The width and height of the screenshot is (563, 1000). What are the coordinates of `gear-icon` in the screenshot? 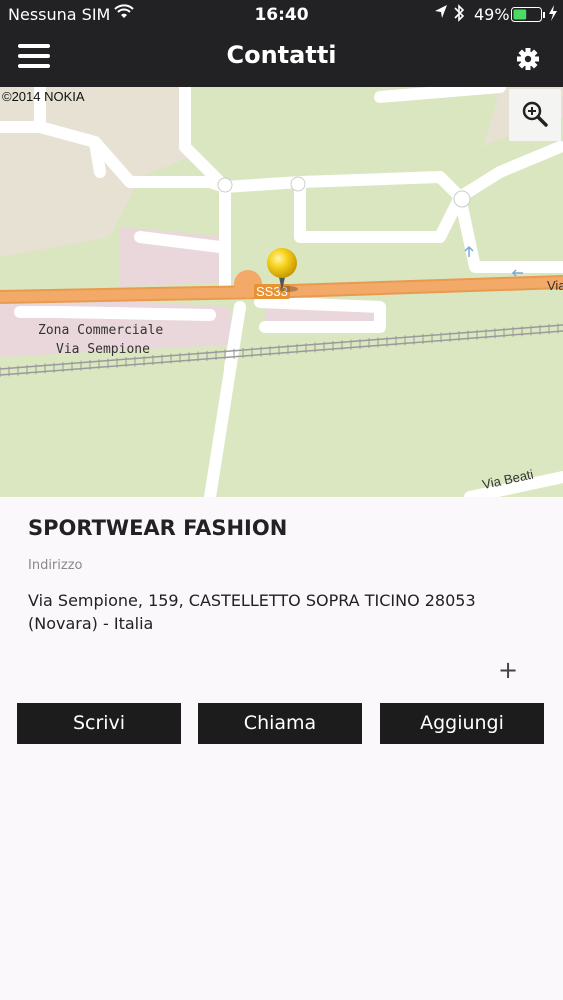 It's located at (528, 59).